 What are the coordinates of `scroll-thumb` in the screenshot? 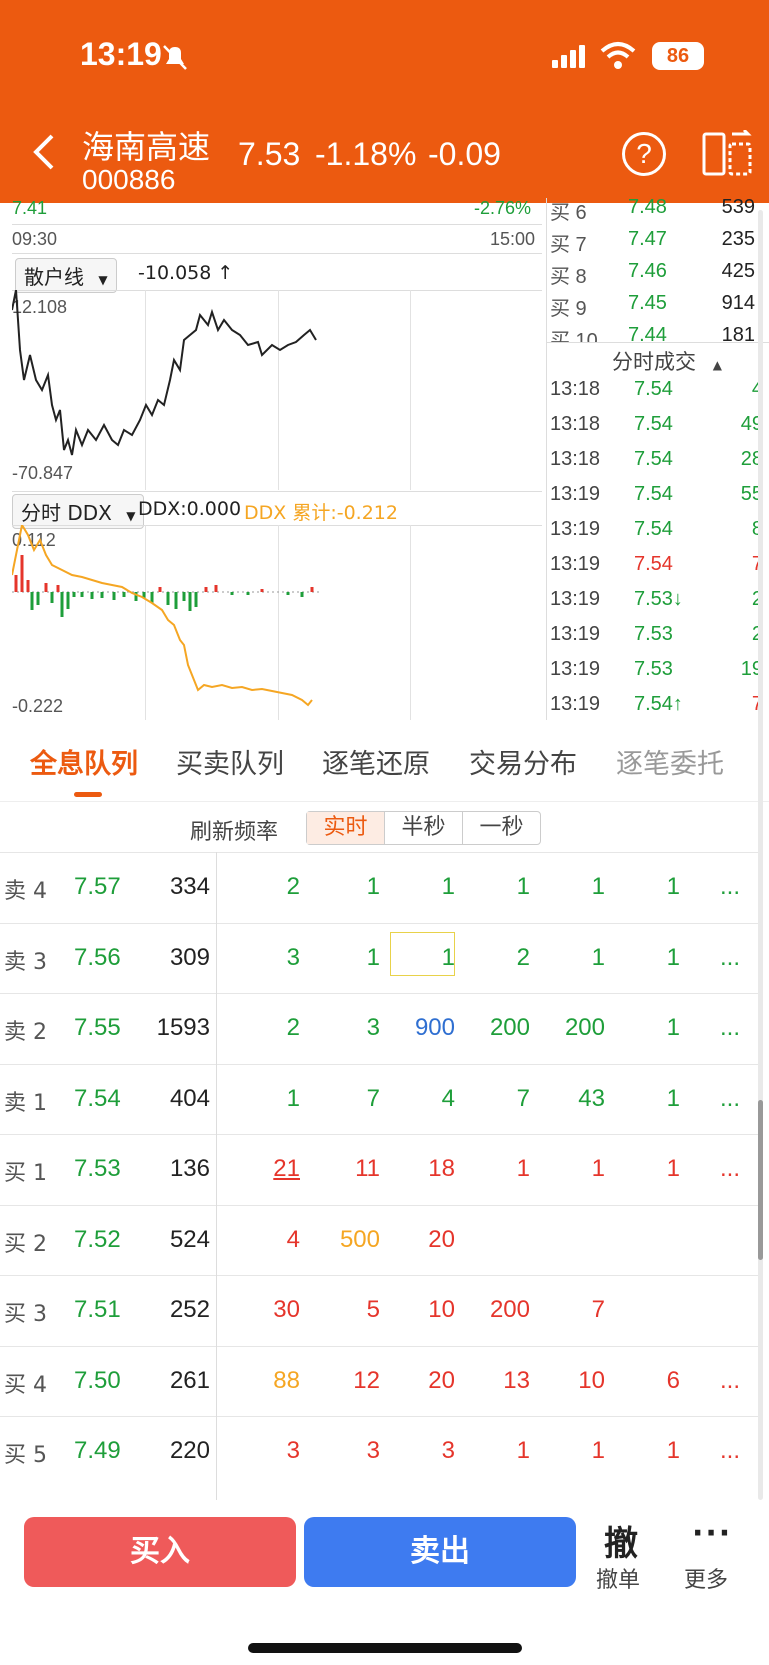 It's located at (760, 1180).